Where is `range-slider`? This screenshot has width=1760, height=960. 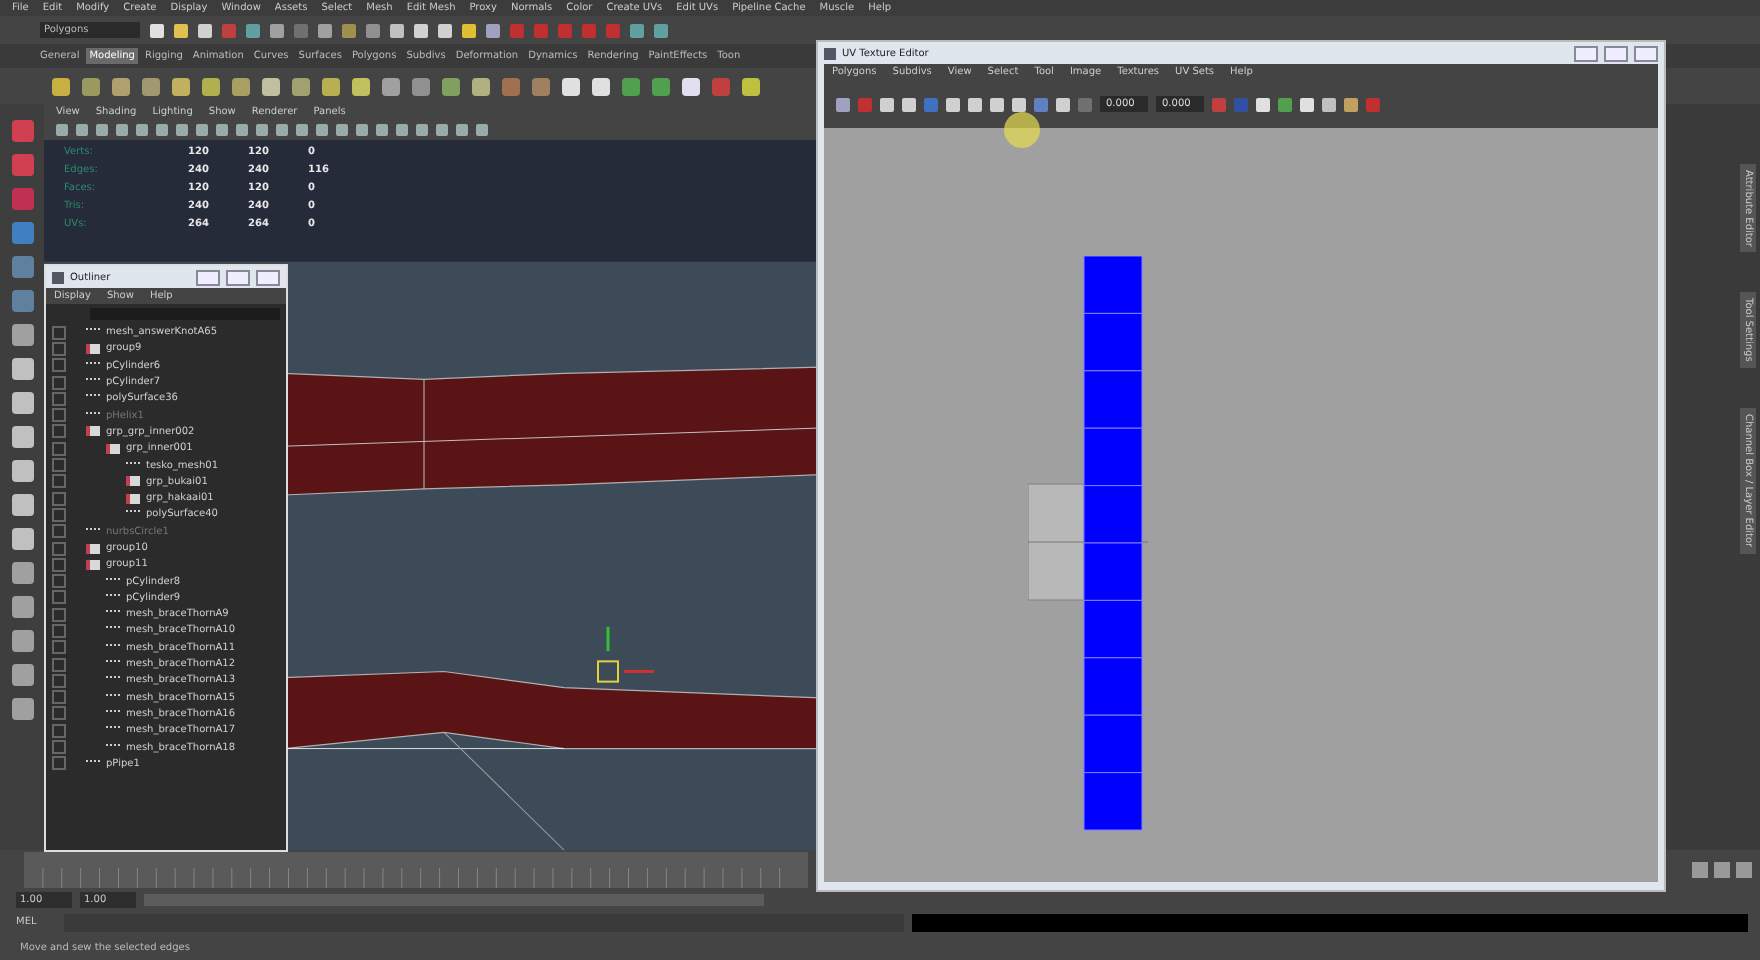 range-slider is located at coordinates (454, 900).